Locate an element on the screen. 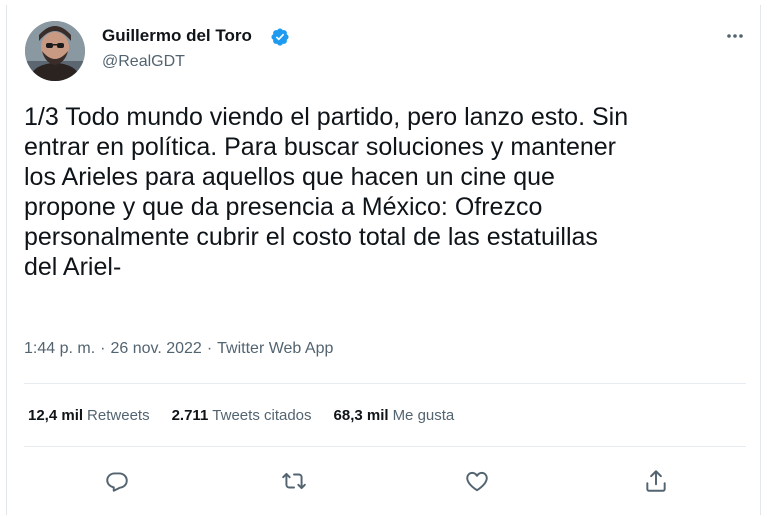  likes-label: Me gusta is located at coordinates (423, 415).